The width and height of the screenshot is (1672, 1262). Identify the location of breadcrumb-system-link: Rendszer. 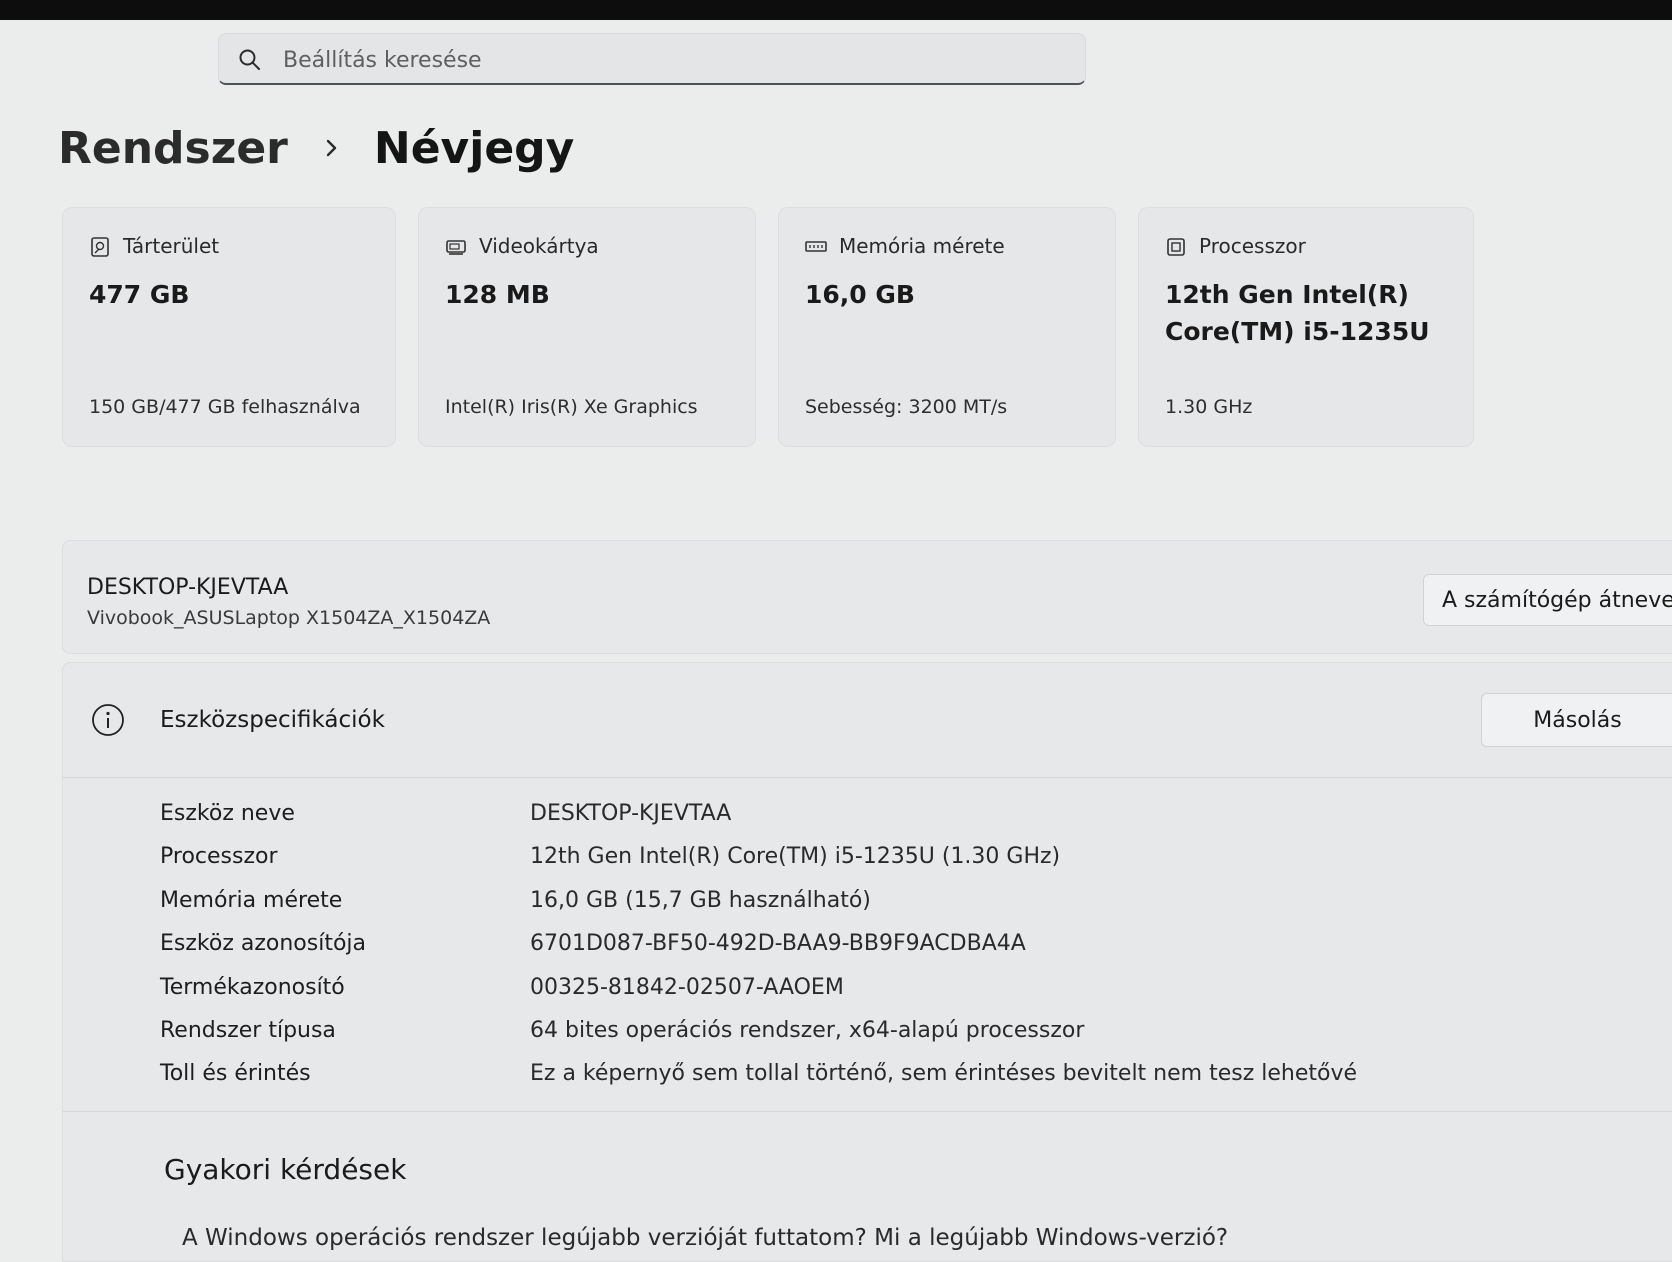
(173, 148).